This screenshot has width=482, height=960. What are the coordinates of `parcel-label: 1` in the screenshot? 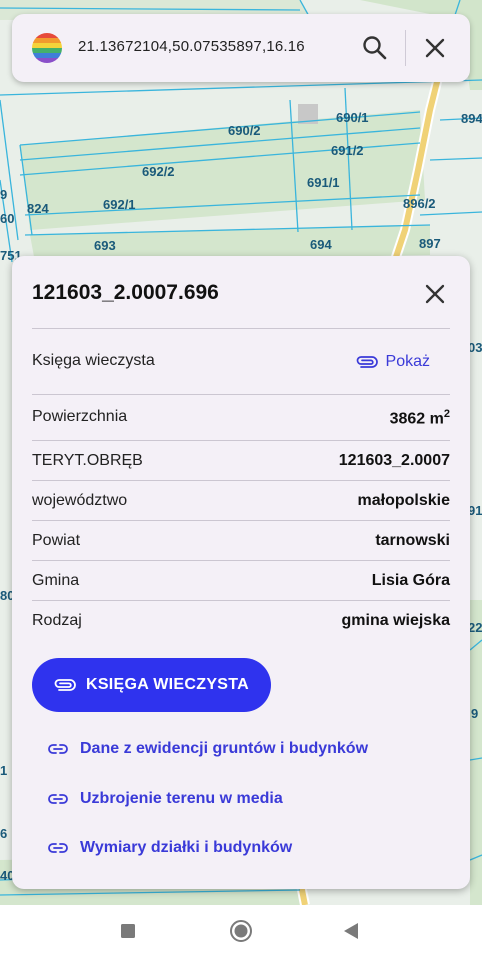 It's located at (3, 770).